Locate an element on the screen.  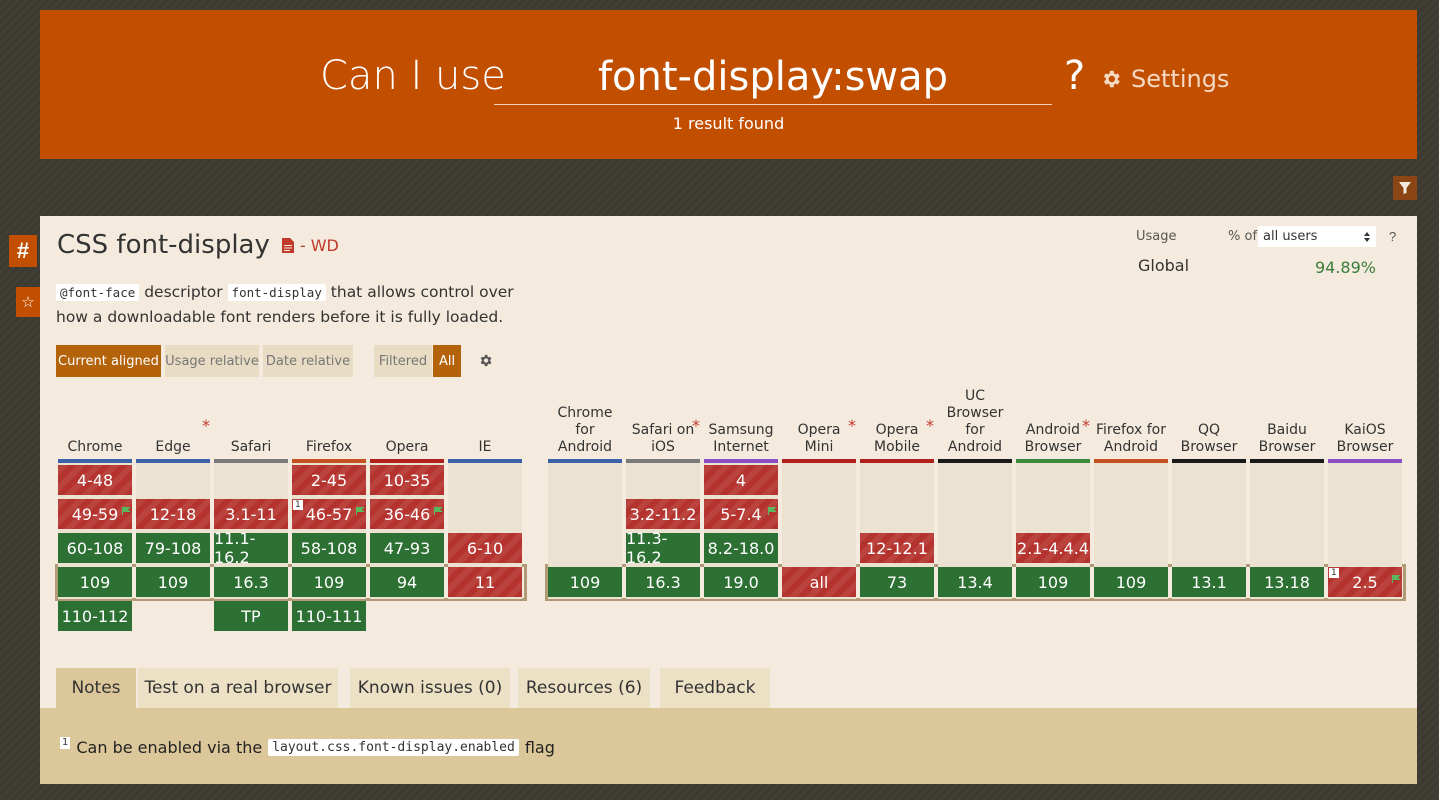
browser-header-uc-browser-for-android: UC Browser for Android is located at coordinates (975, 421).